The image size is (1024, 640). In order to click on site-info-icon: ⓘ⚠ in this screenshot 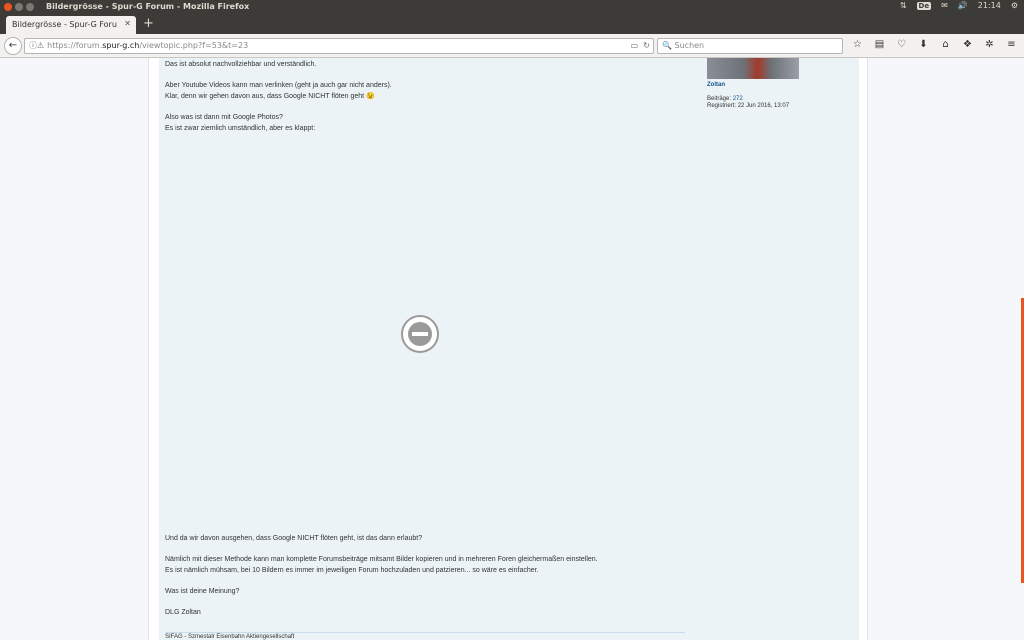, I will do `click(36, 45)`.